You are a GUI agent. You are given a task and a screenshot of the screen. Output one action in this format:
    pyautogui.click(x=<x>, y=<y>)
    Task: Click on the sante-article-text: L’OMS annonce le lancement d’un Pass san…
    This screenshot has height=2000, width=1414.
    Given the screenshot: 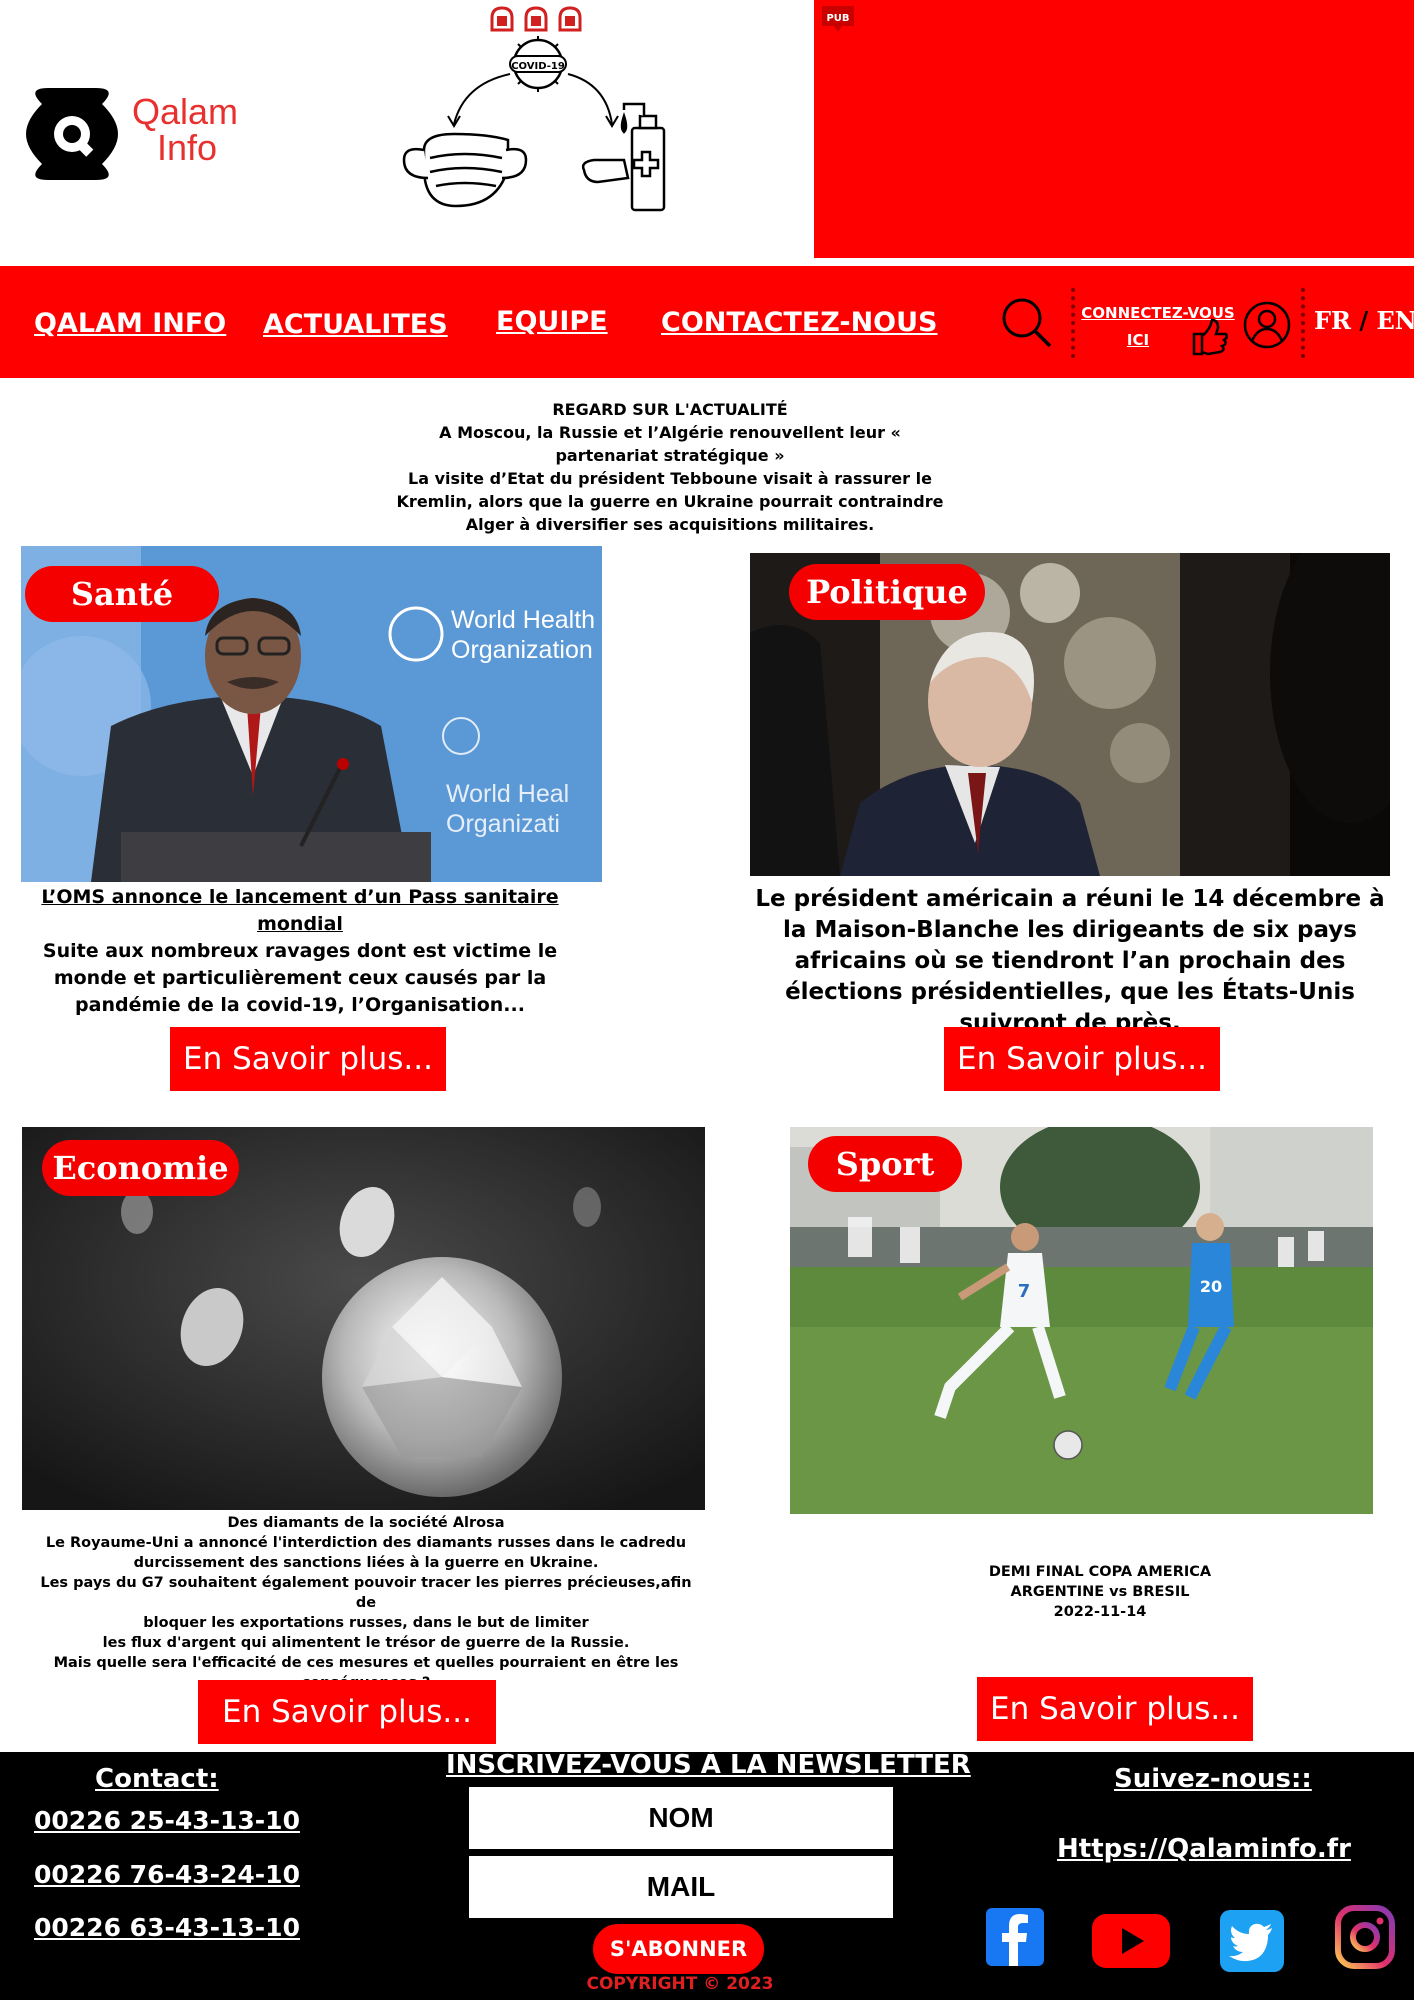 What is the action you would take?
    pyautogui.click(x=300, y=951)
    